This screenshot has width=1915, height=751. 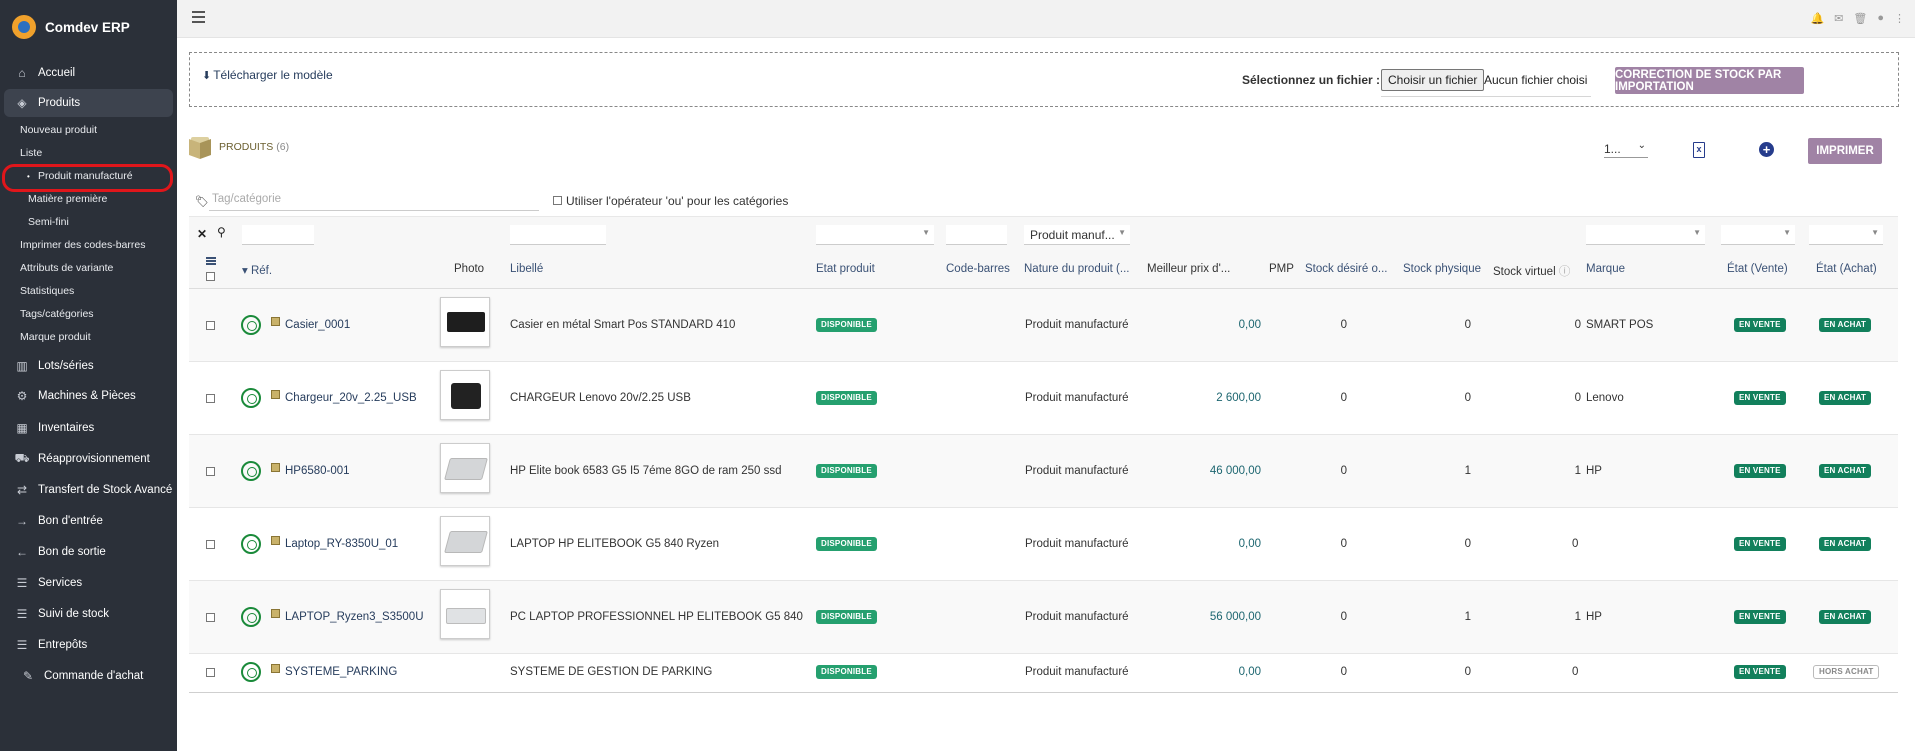 What do you see at coordinates (88, 153) in the screenshot?
I see `sidebar-sub-liste: Liste` at bounding box center [88, 153].